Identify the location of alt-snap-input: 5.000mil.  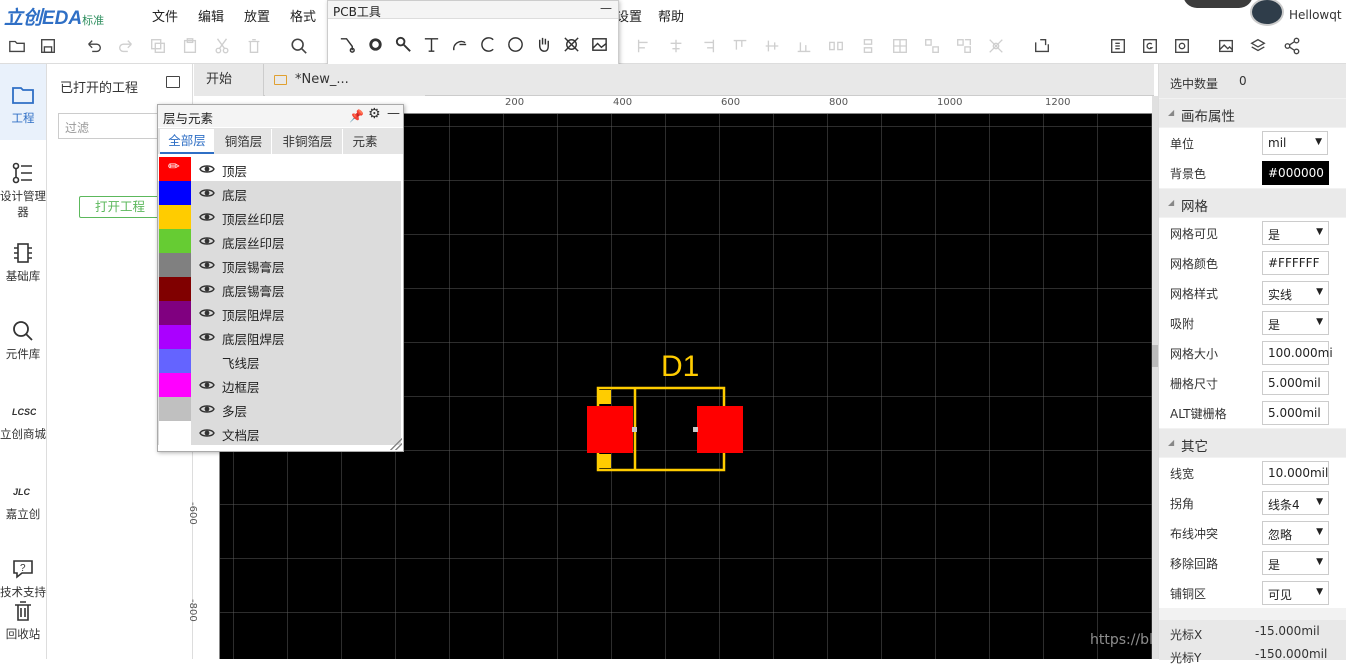
(1295, 413).